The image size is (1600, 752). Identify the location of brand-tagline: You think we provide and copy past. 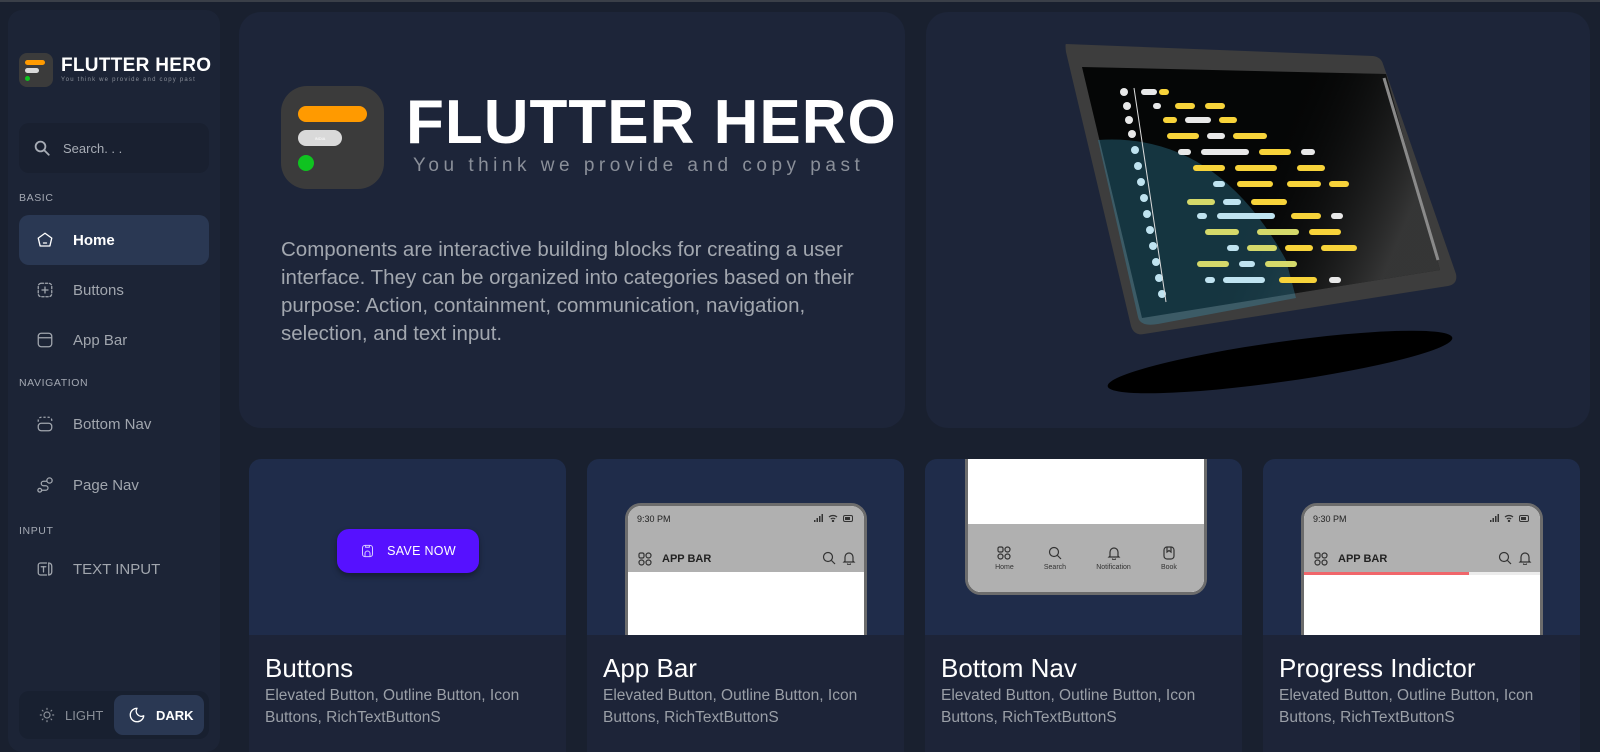
(128, 80).